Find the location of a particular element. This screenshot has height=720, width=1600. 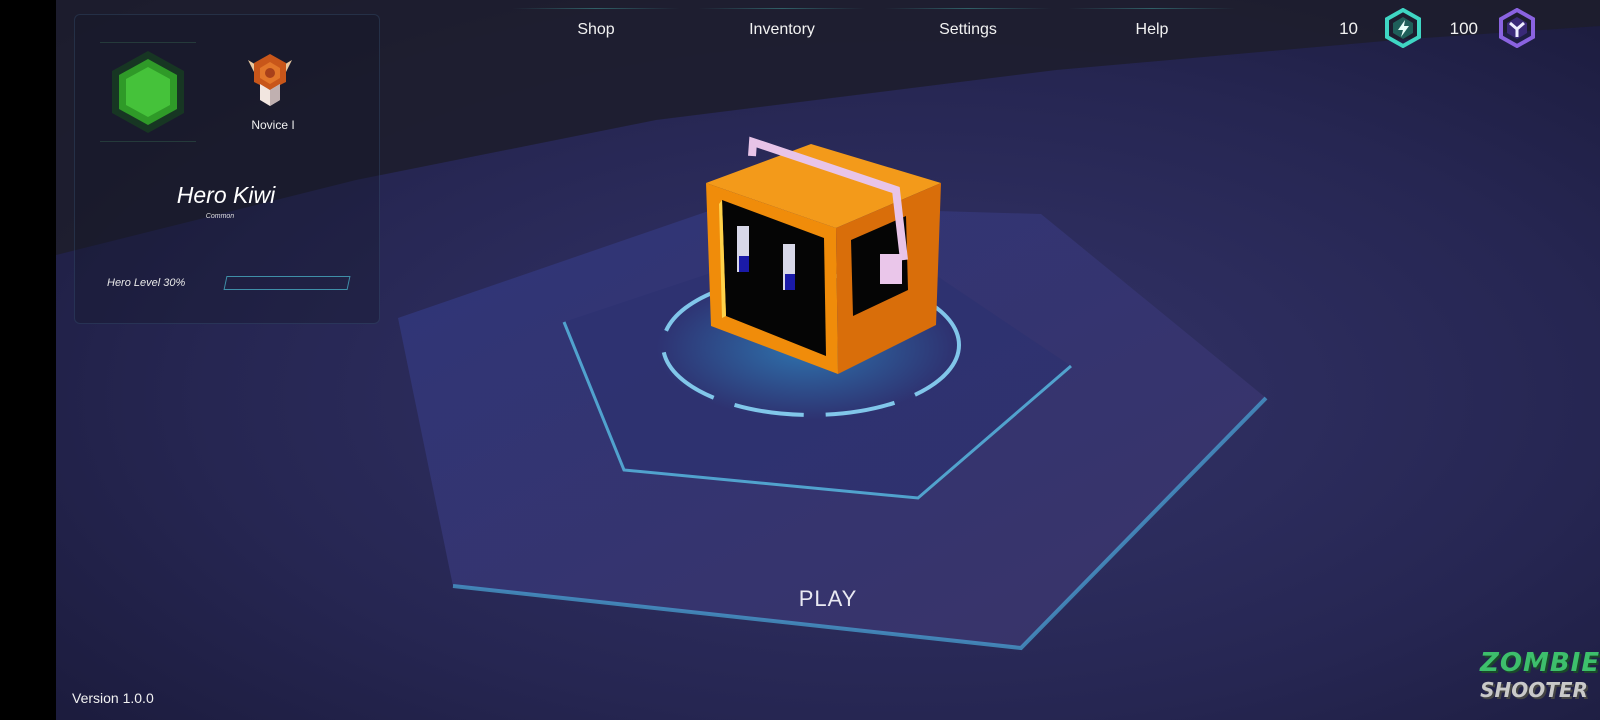

logo-line-1: ZOMBIE is located at coordinates (1540, 663).